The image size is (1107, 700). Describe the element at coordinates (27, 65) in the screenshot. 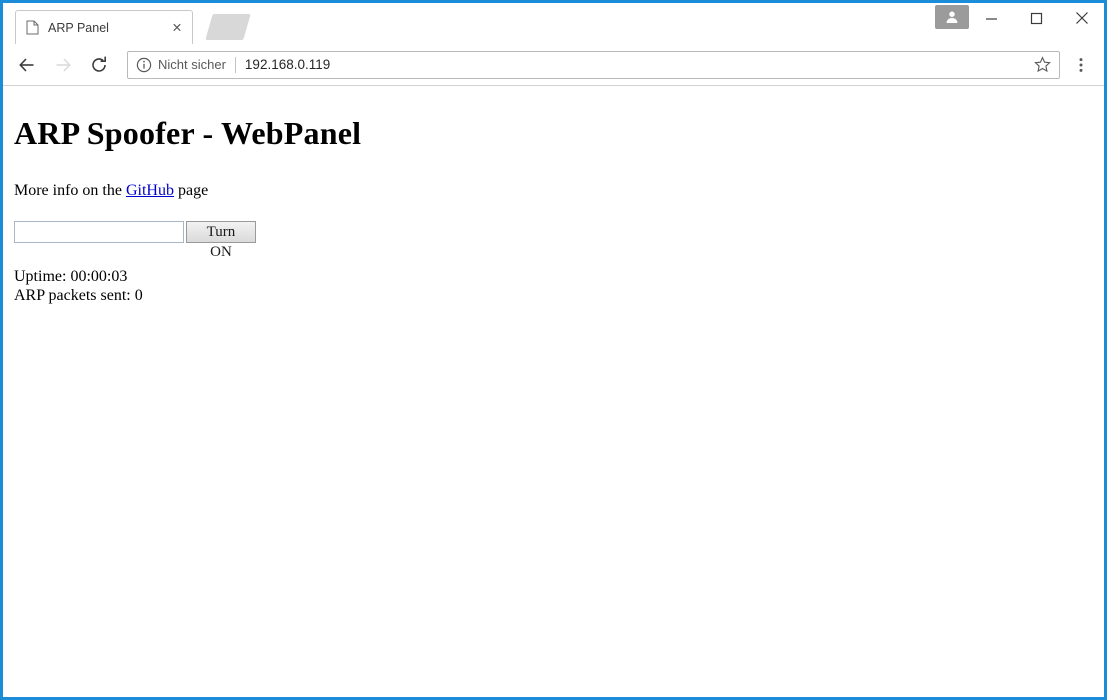

I see `back-arrow-icon` at that location.